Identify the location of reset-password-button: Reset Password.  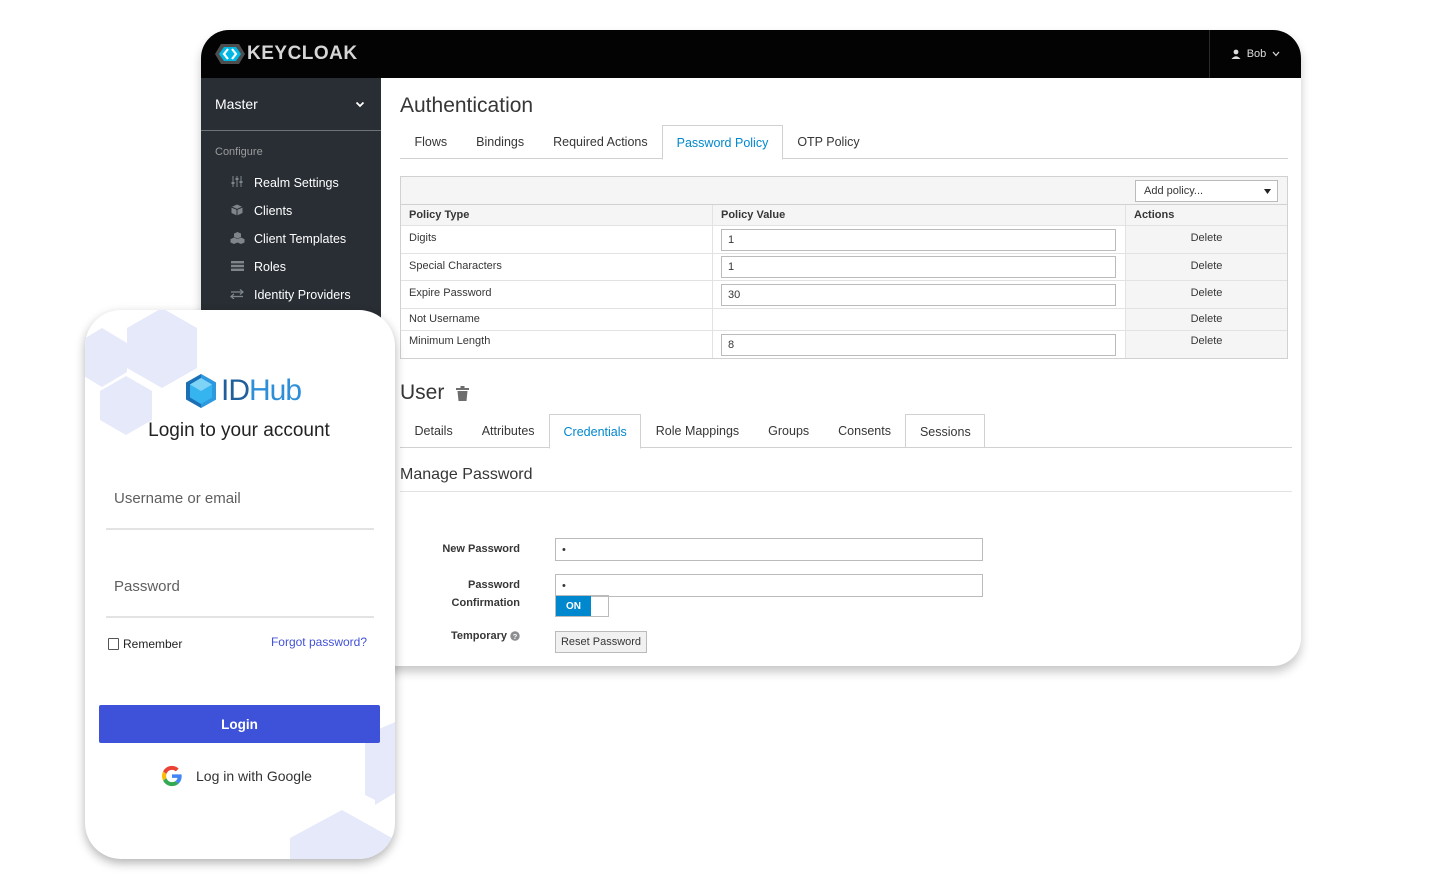
(601, 642).